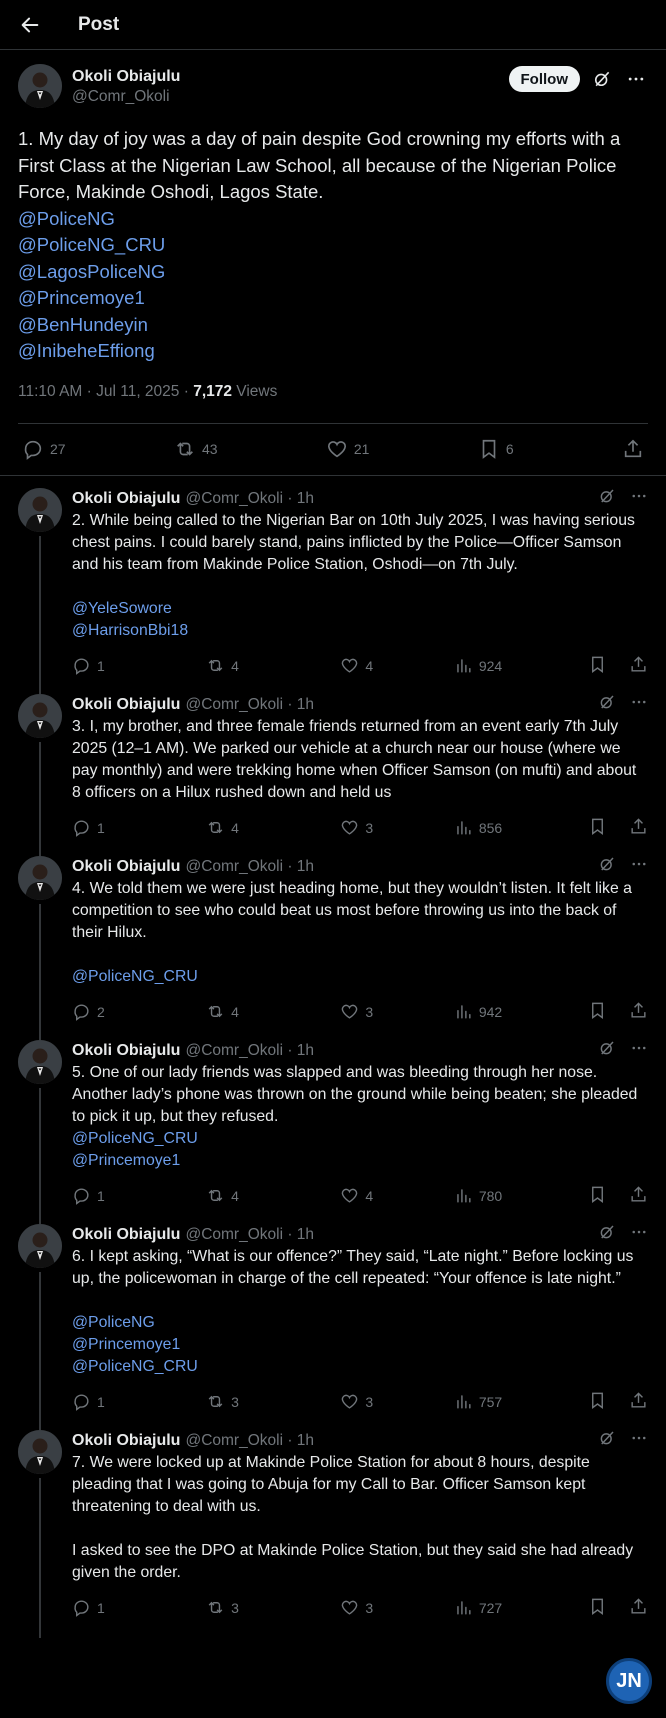  I want to click on mention-link: @BenHundeyin, so click(333, 325).